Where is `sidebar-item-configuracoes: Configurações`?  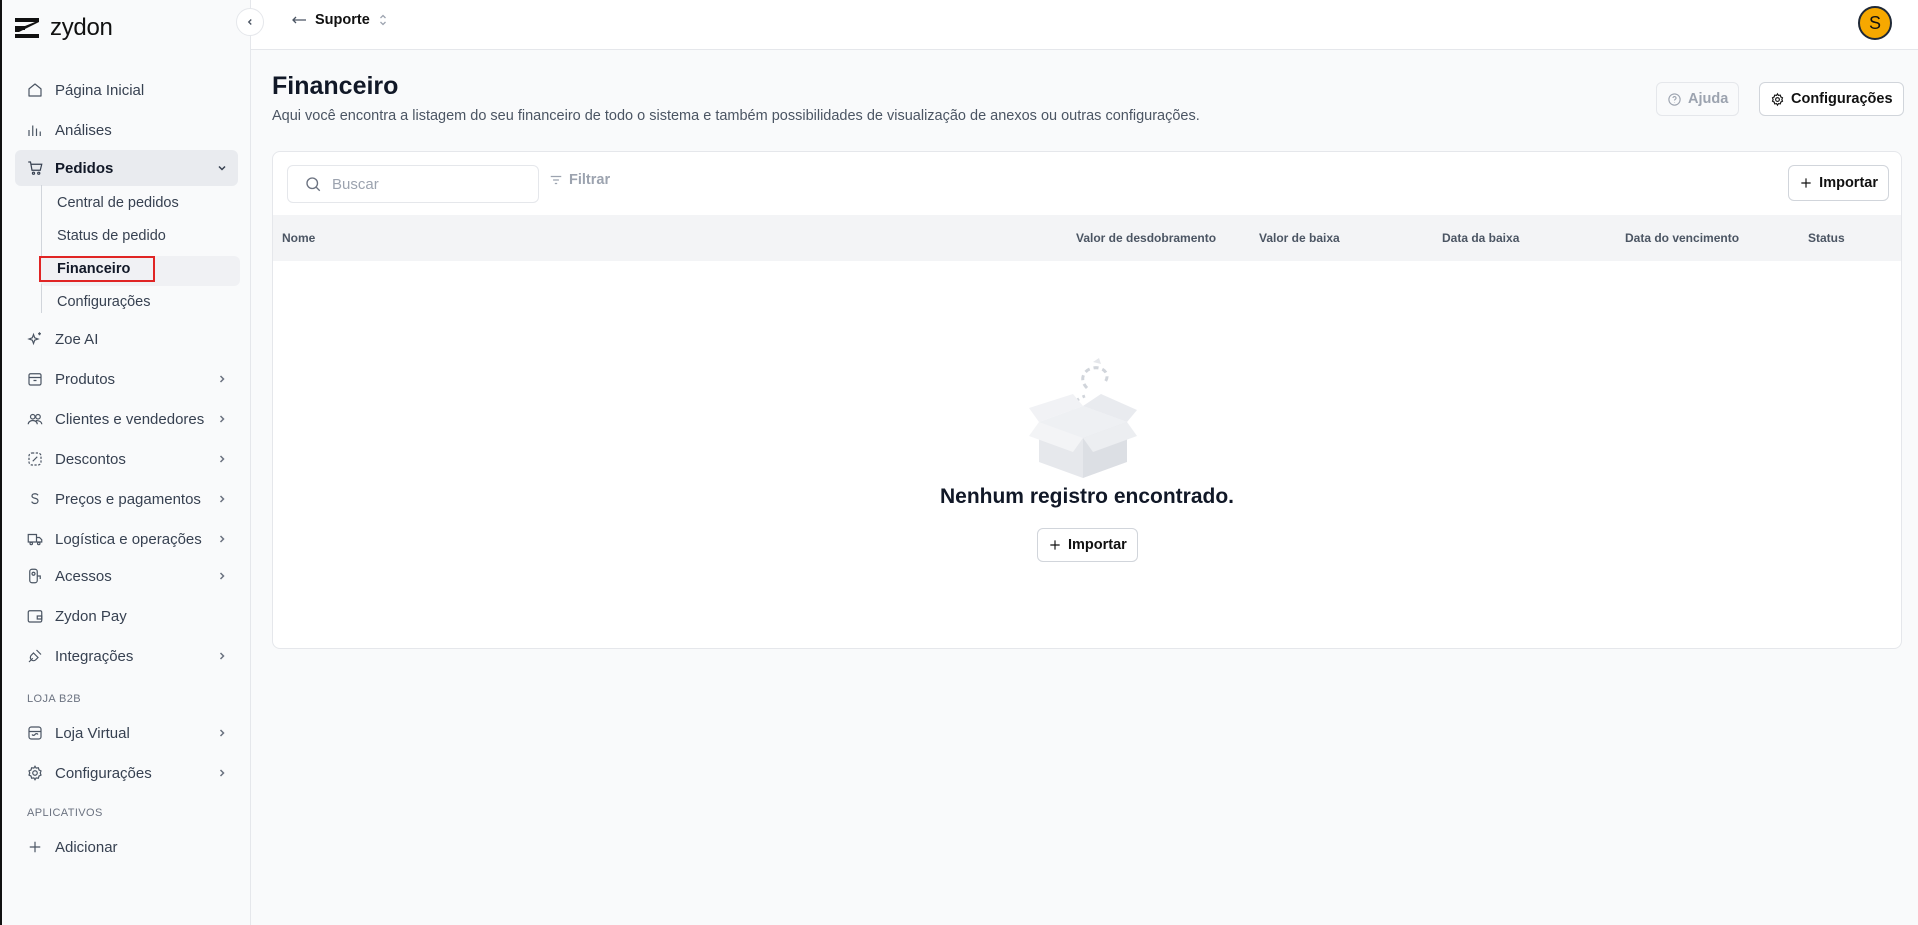 sidebar-item-configuracoes: Configurações is located at coordinates (126, 773).